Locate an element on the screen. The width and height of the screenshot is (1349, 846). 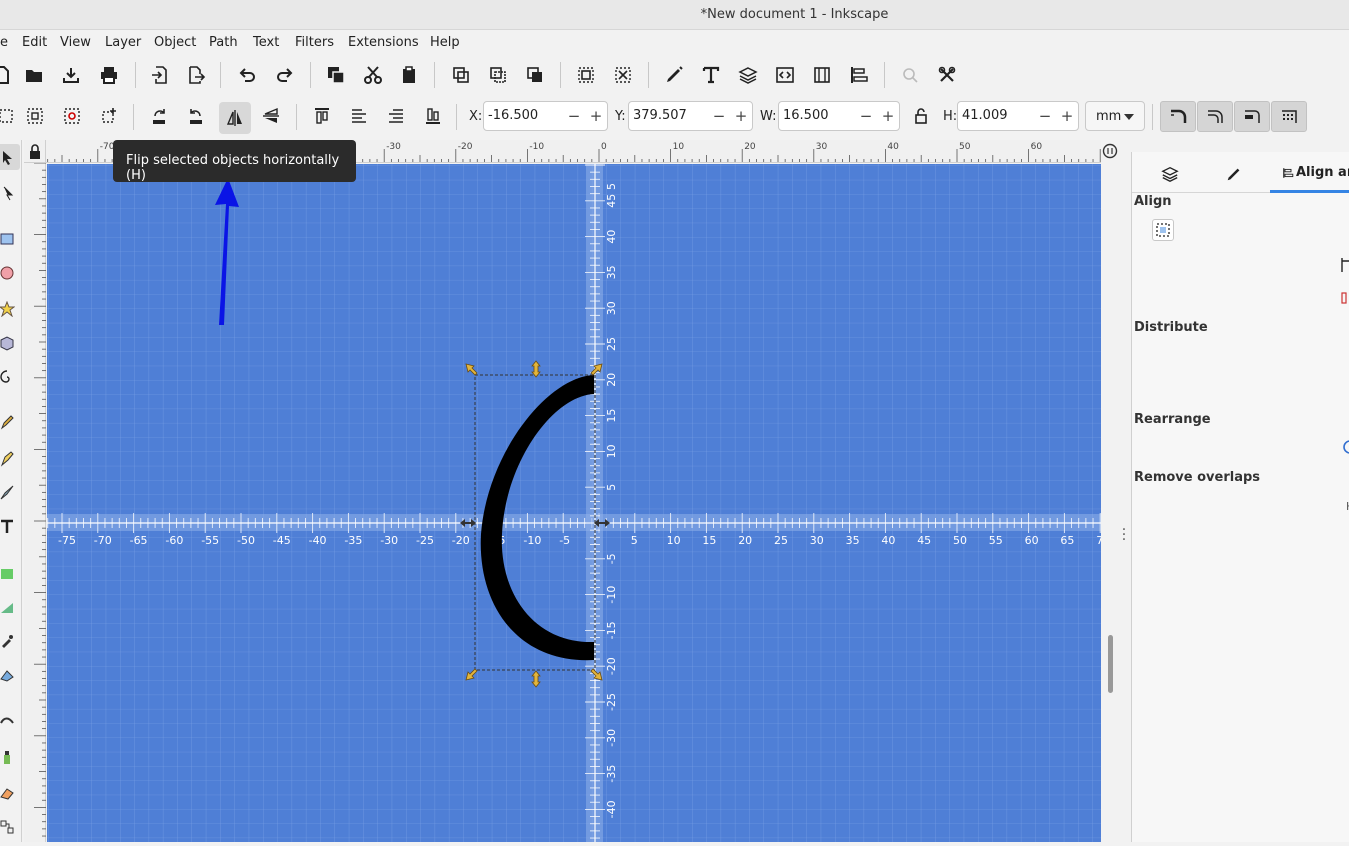
lower-icon is located at coordinates (396, 116).